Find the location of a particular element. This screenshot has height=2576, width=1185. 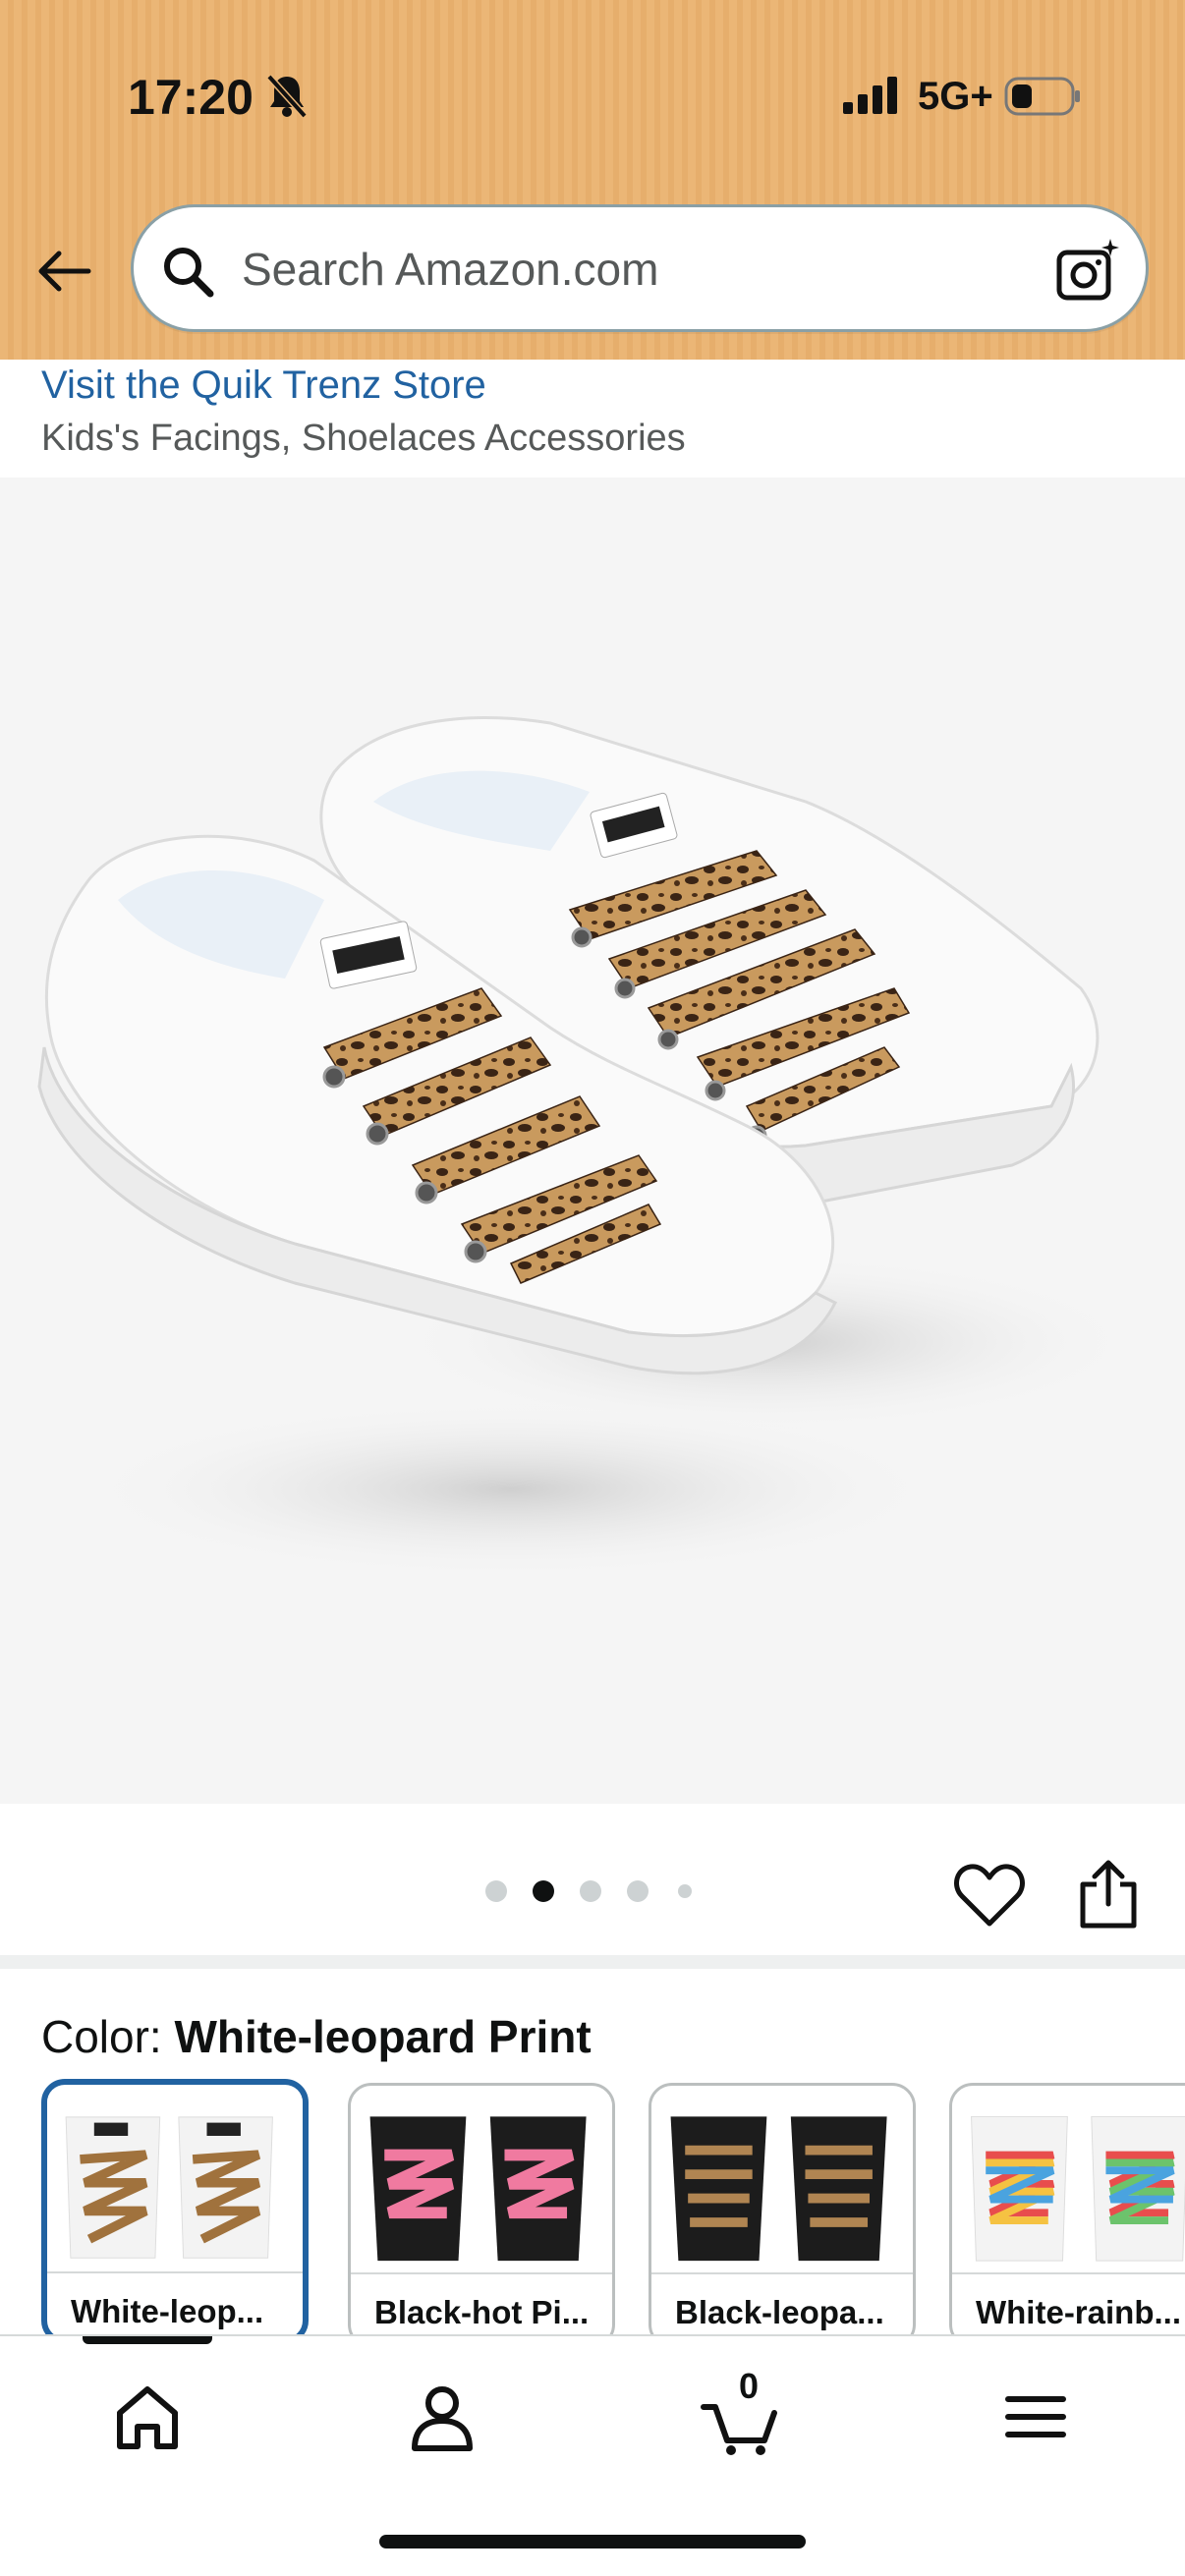

back-arrow-icon is located at coordinates (65, 271).